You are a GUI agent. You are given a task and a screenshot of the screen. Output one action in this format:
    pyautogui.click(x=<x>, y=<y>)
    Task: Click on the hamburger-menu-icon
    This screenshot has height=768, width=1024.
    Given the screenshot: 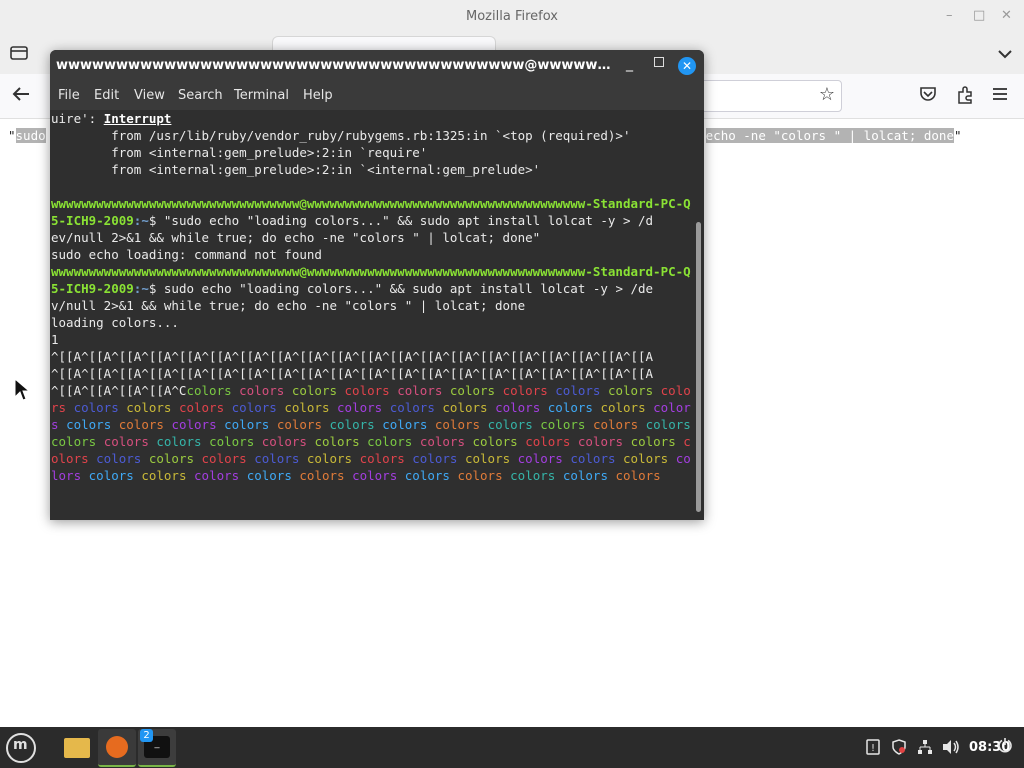 What is the action you would take?
    pyautogui.click(x=1000, y=95)
    